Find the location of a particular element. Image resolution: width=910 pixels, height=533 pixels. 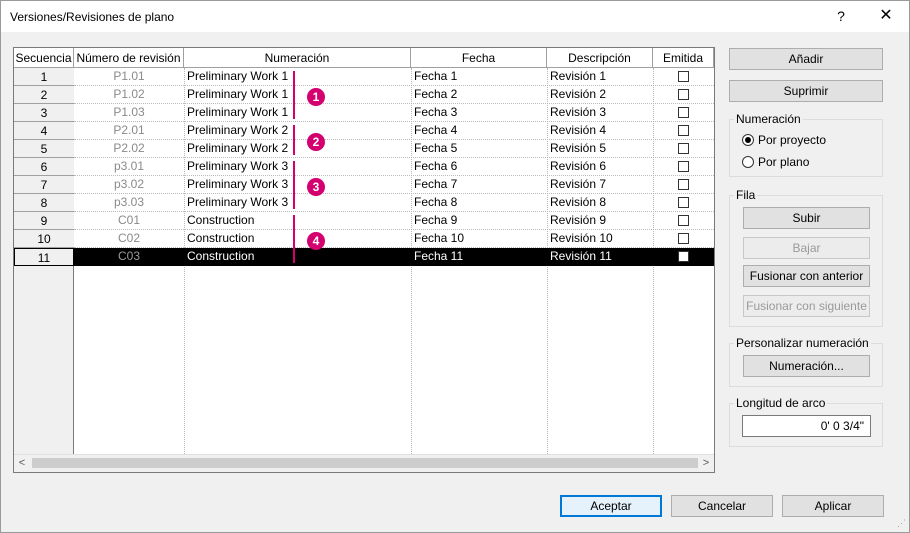

table-row: p3.03 Preliminary Work 3 Fecha 8 Revisión 8 is located at coordinates (394, 203).